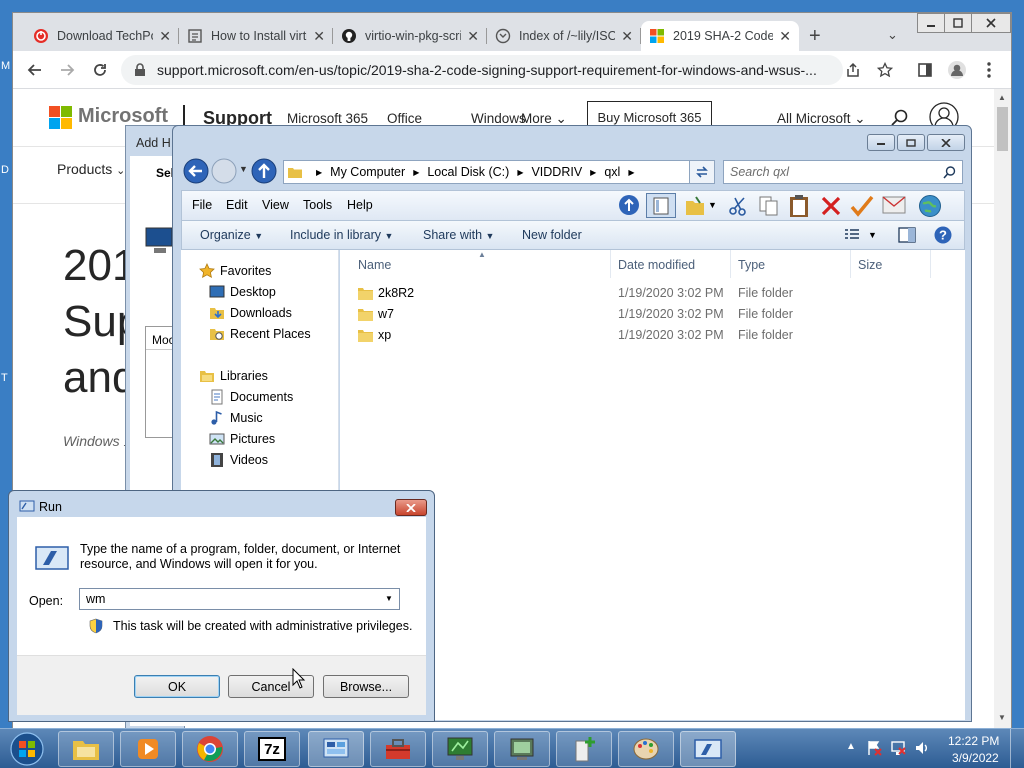 The image size is (1024, 768). What do you see at coordinates (242, 292) in the screenshot?
I see `nav-desktop: Desktop` at bounding box center [242, 292].